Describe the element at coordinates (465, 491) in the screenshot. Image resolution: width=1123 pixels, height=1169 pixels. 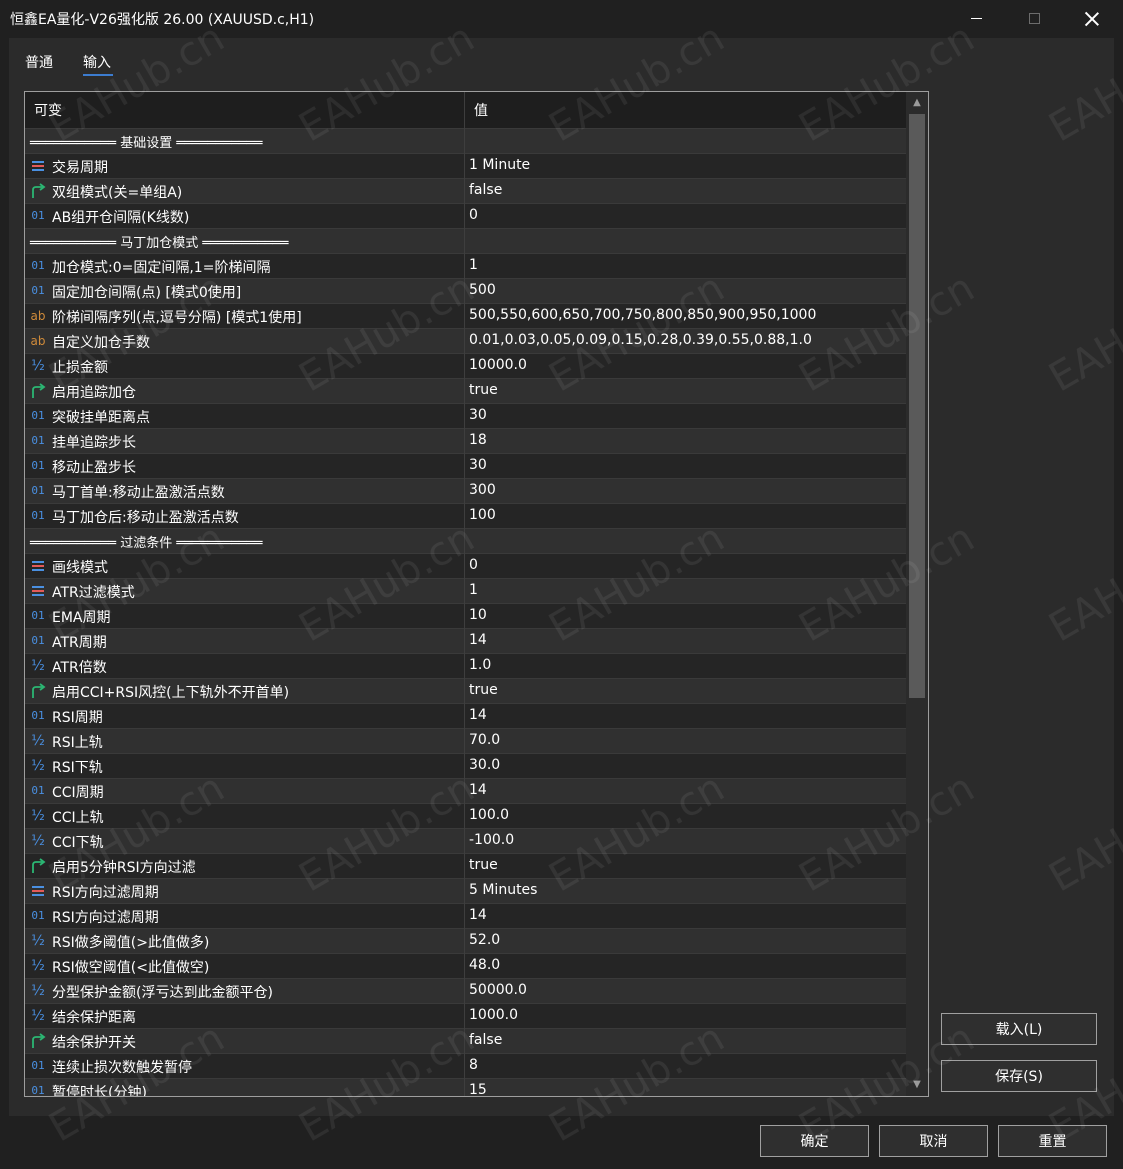
I see `parameter-row: 01 马丁首单:移动止盈激活点数 300` at that location.